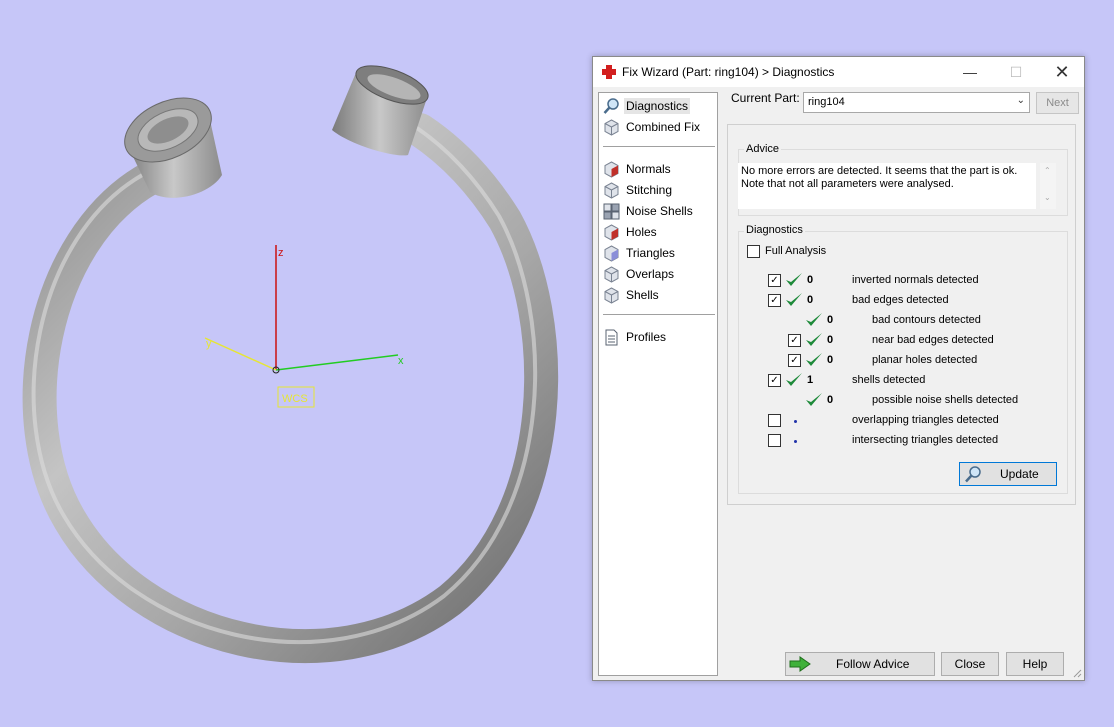 The height and width of the screenshot is (727, 1114). Describe the element at coordinates (810, 280) in the screenshot. I see `inverted-normals-count: 0` at that location.